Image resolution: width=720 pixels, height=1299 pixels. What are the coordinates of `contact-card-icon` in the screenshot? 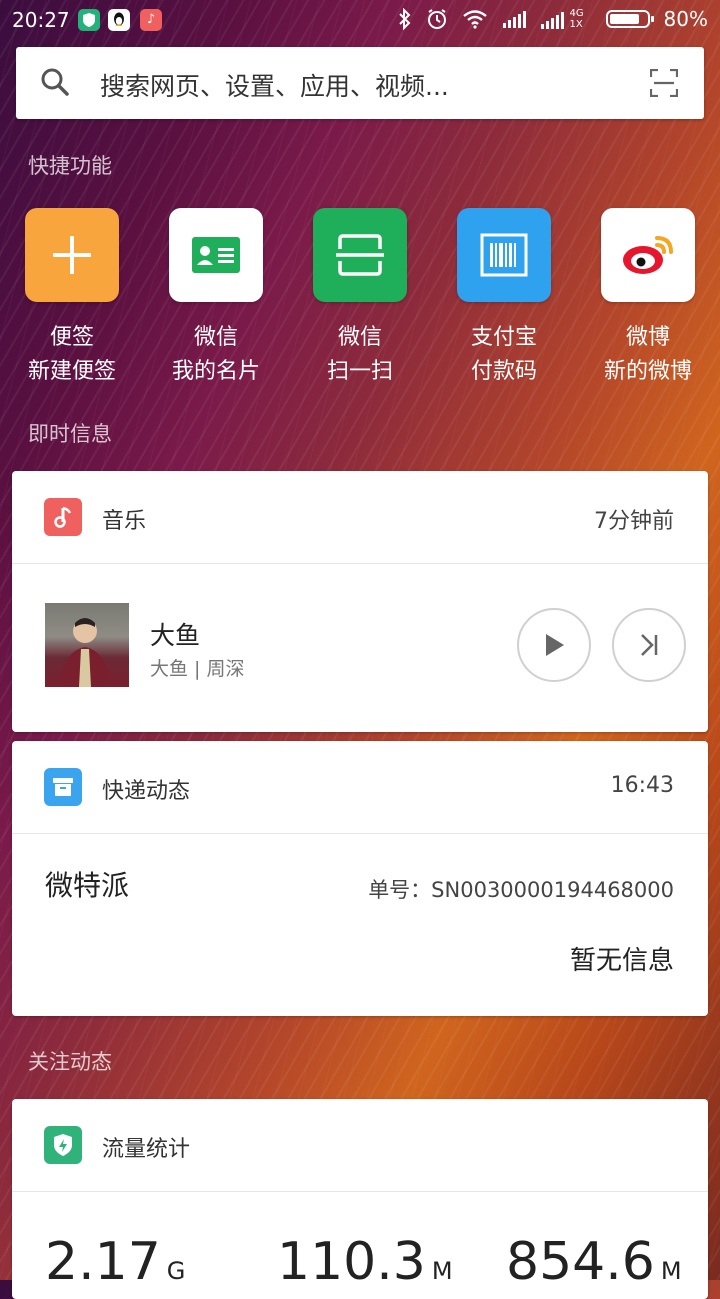 It's located at (216, 255).